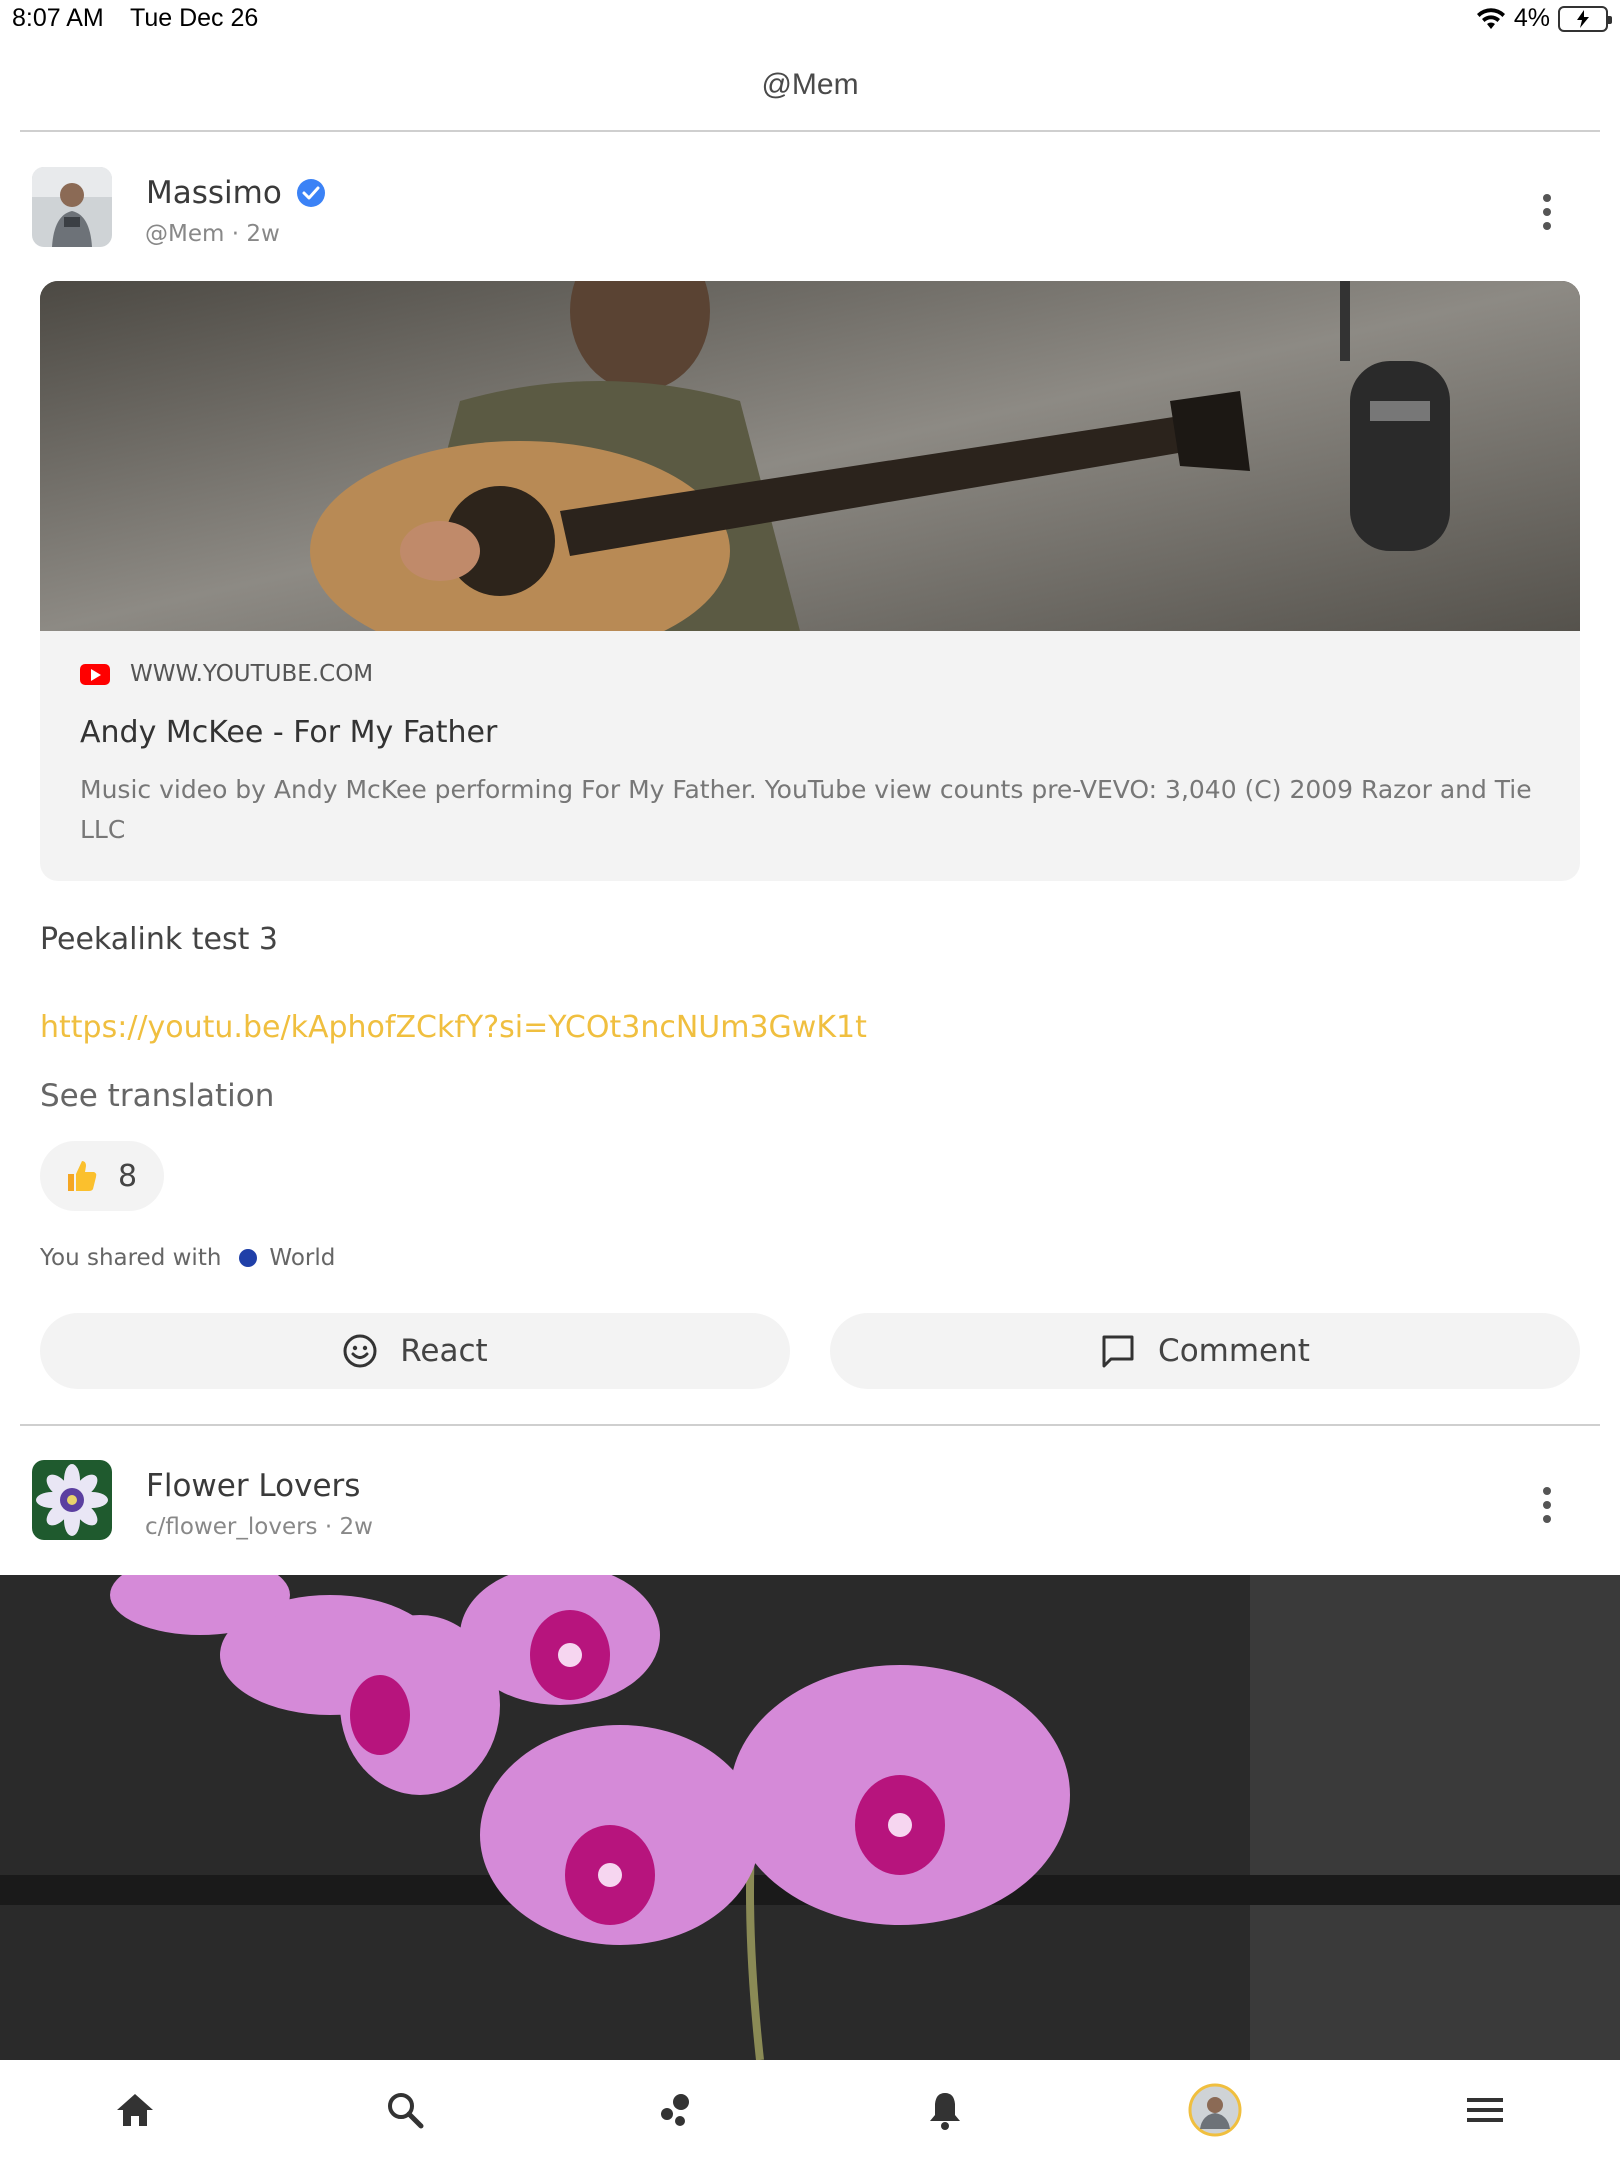 This screenshot has height=2160, width=1620. I want to click on status-date: Tue Dec 26, so click(194, 18).